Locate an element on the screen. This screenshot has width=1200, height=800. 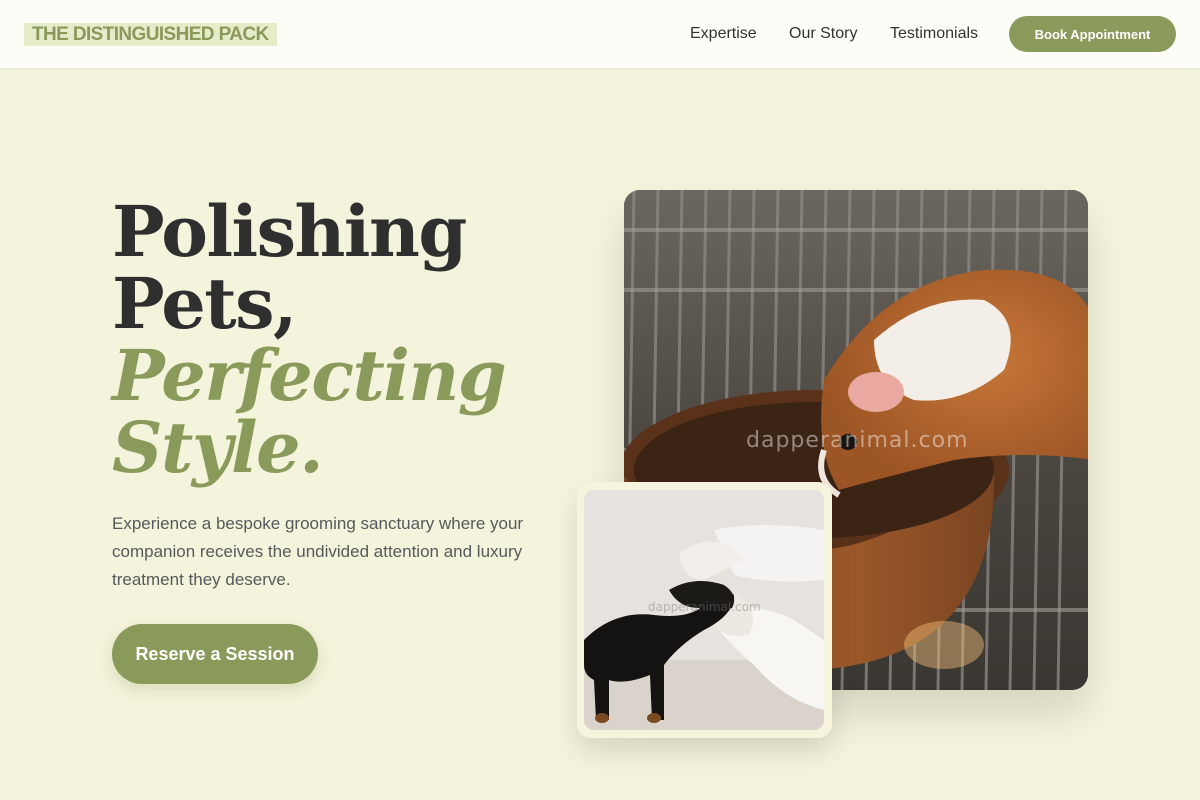
brand-logo: THE DISTINGUISHED PACK is located at coordinates (150, 34).